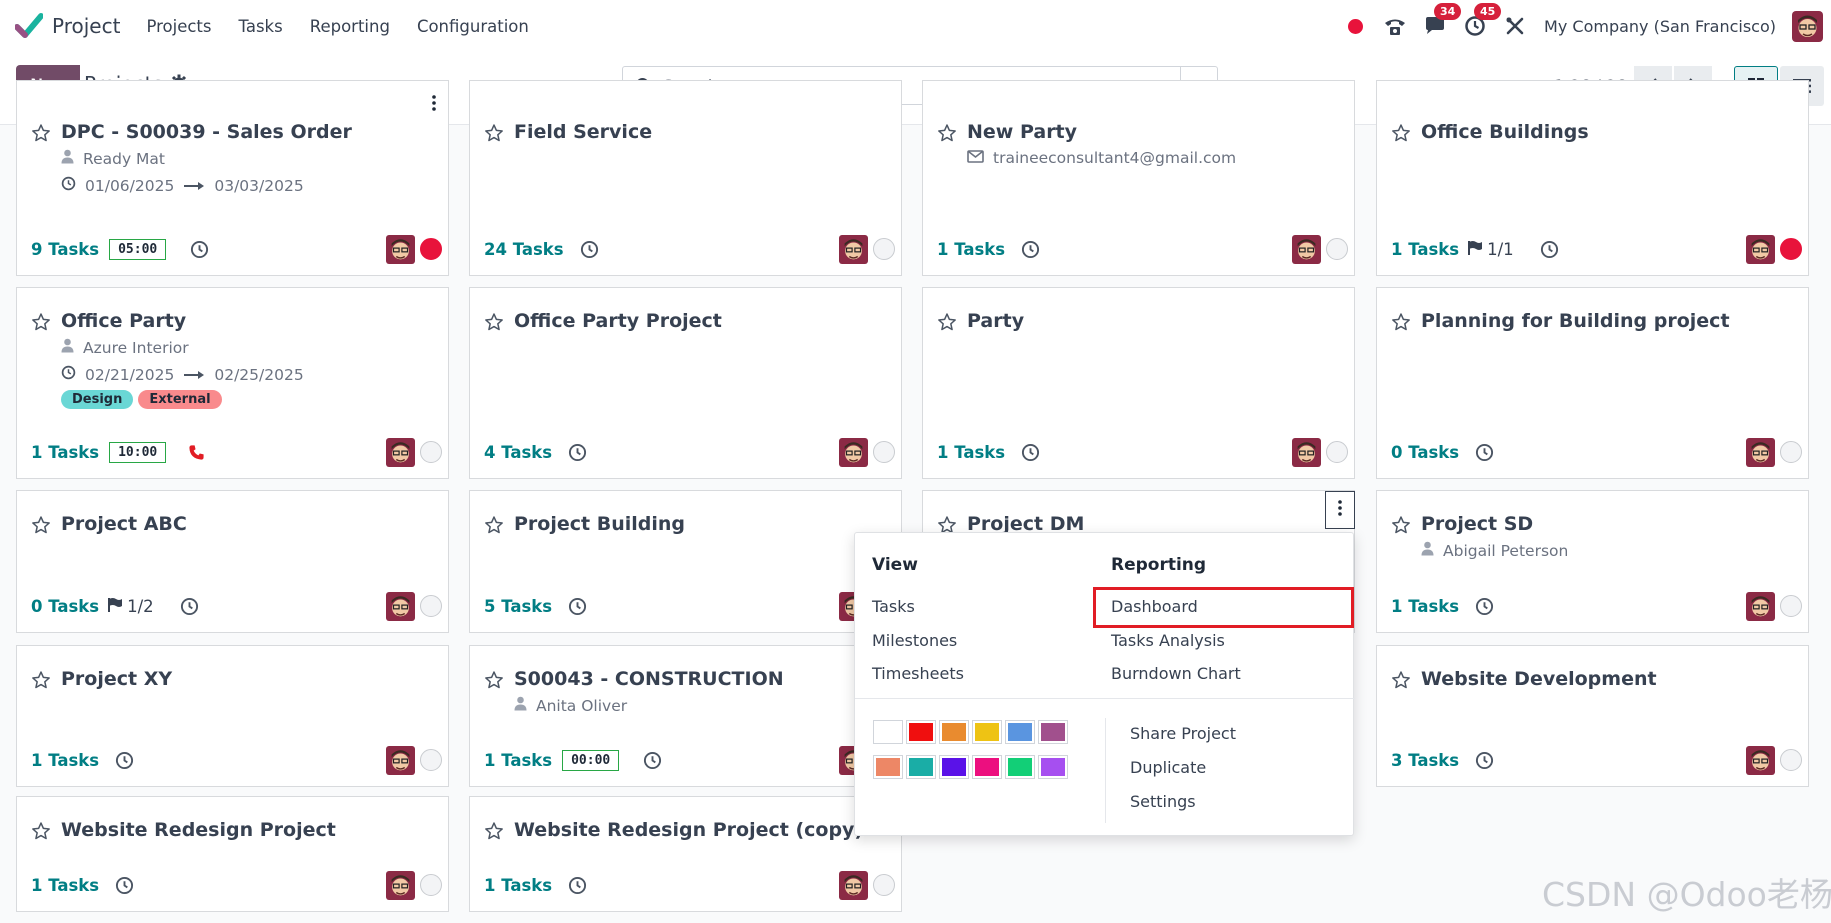 The height and width of the screenshot is (923, 1831). I want to click on project-card: Office Buildings 1 Tasks 1/1, so click(1592, 178).